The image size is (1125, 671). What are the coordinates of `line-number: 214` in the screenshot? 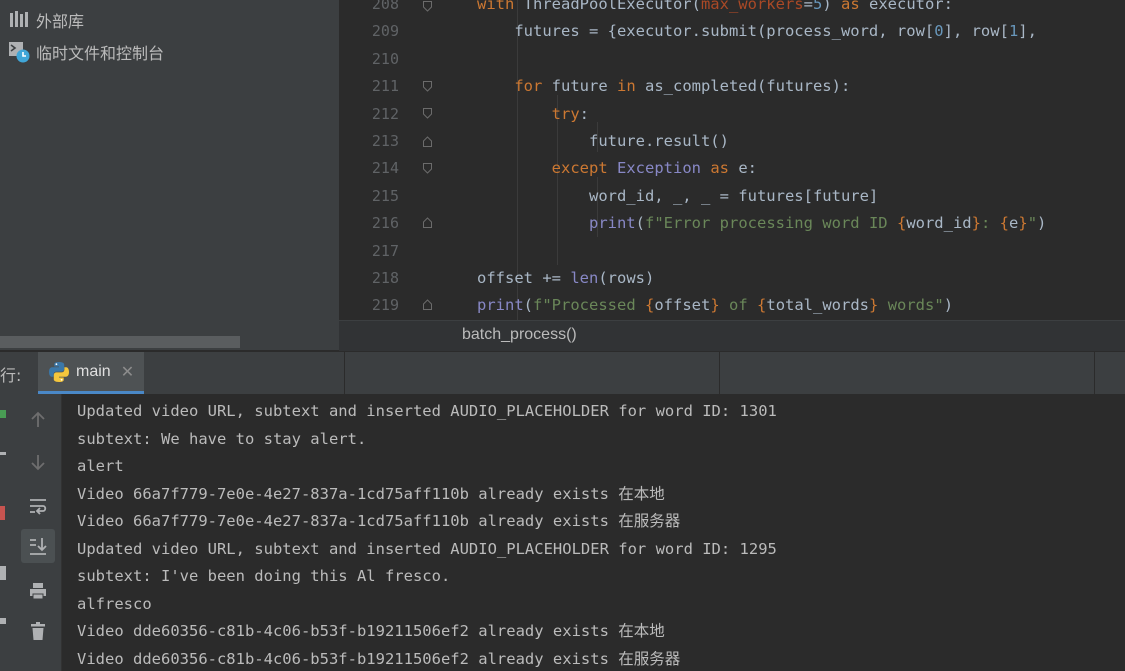 It's located at (385, 168).